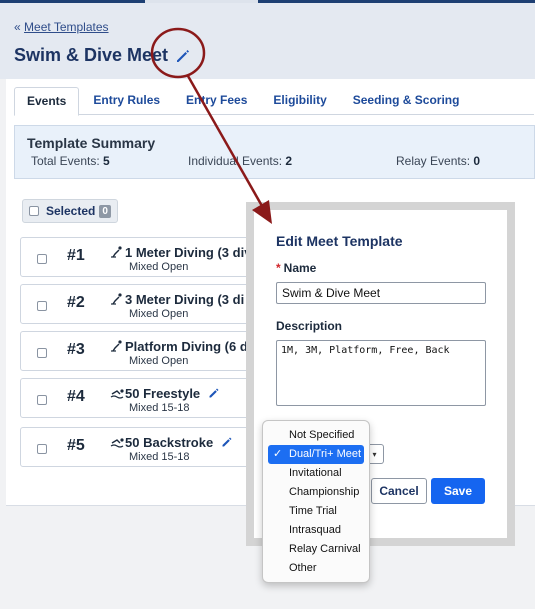  What do you see at coordinates (216, 101) in the screenshot?
I see `tab-entry-fees: Entry Fees` at bounding box center [216, 101].